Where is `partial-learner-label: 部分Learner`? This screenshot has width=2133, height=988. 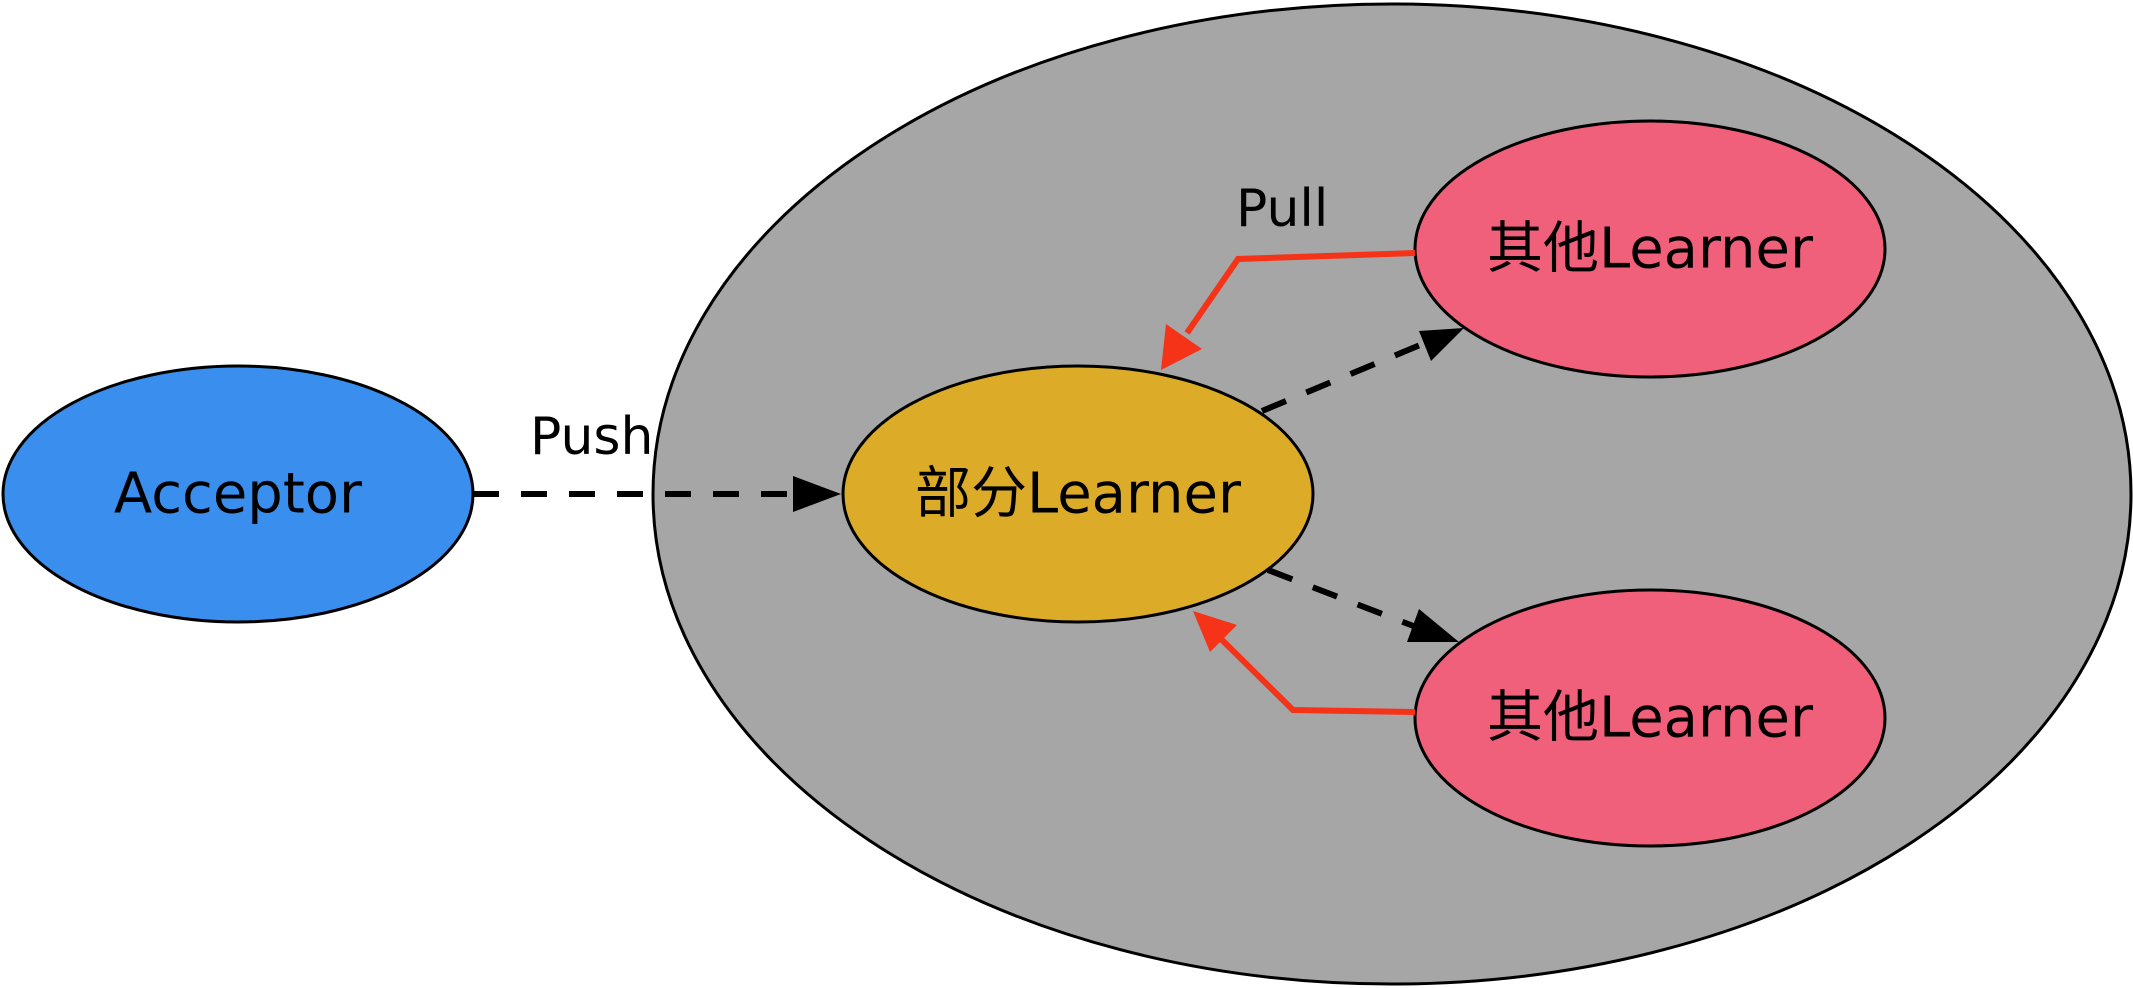 partial-learner-label: 部分Learner is located at coordinates (1078, 494).